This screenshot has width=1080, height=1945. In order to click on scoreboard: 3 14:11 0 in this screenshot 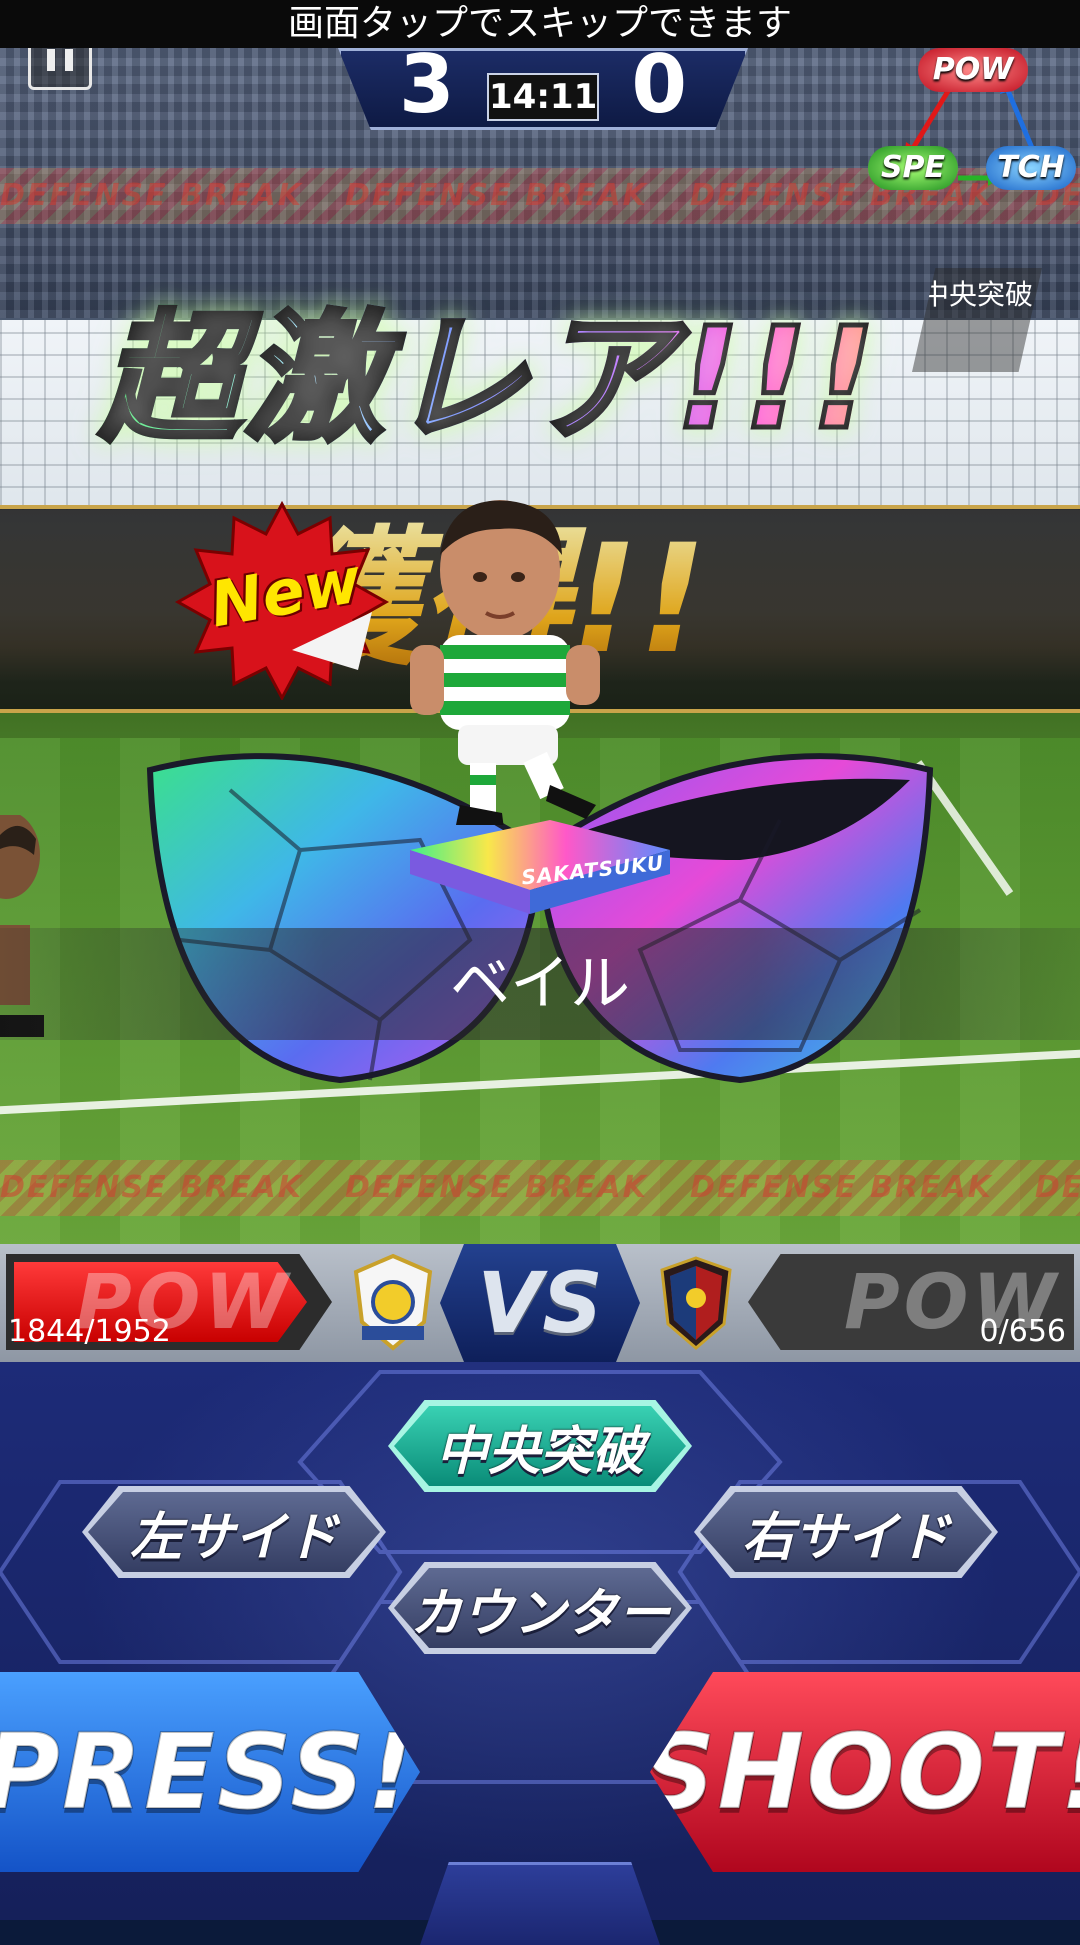, I will do `click(543, 89)`.